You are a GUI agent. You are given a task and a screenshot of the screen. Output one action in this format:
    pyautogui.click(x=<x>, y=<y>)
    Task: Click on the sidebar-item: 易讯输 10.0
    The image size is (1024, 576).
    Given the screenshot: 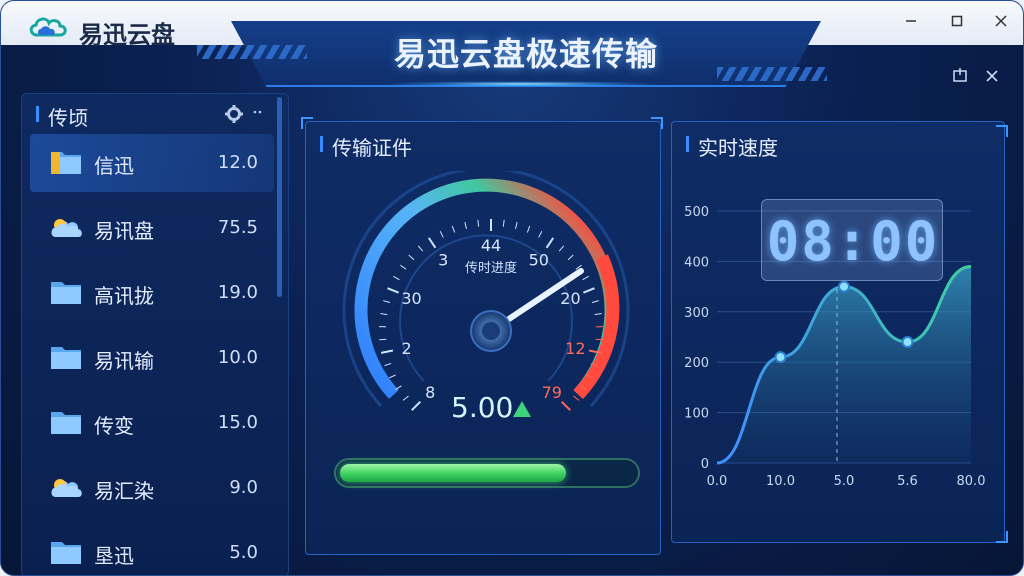 What is the action you would take?
    pyautogui.click(x=152, y=358)
    